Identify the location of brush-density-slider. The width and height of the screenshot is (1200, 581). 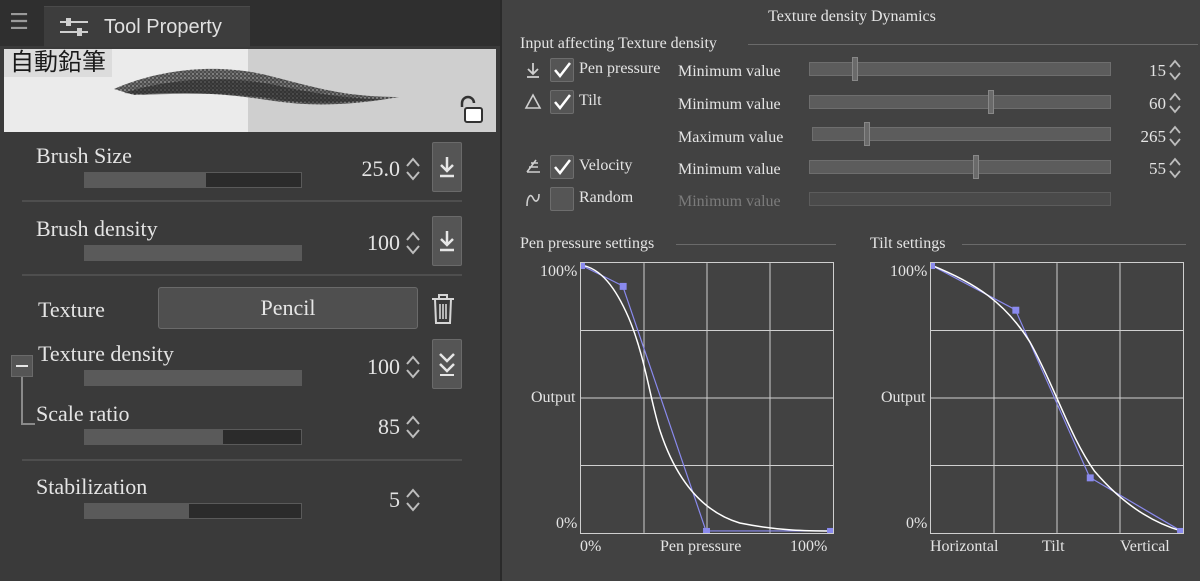
(193, 253).